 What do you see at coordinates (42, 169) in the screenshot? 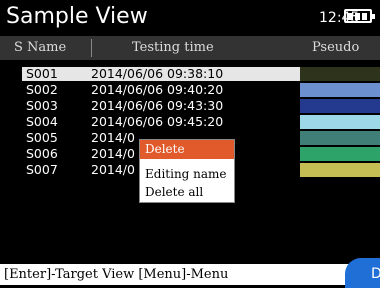
I see `sample-name: S007` at bounding box center [42, 169].